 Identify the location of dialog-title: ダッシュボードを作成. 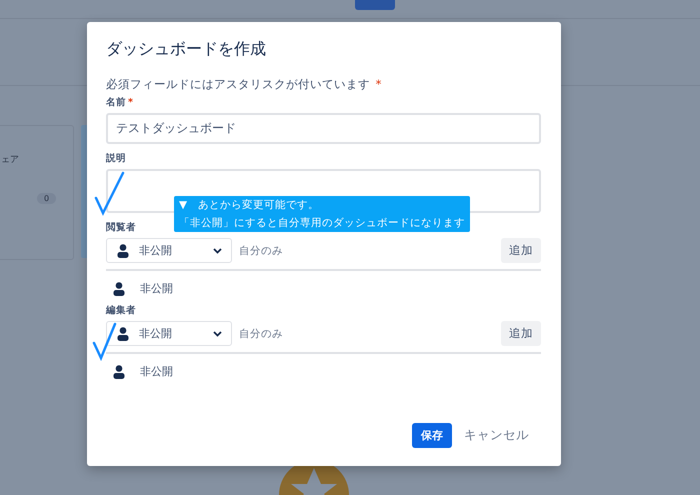
(186, 49).